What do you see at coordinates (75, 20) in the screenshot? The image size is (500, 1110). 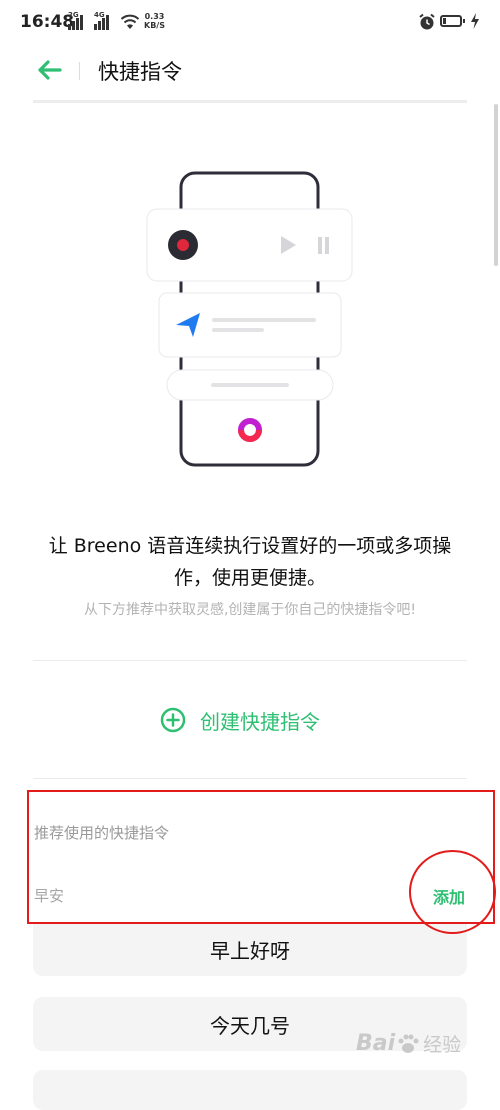 I see `signal-strength-icon: 2G` at bounding box center [75, 20].